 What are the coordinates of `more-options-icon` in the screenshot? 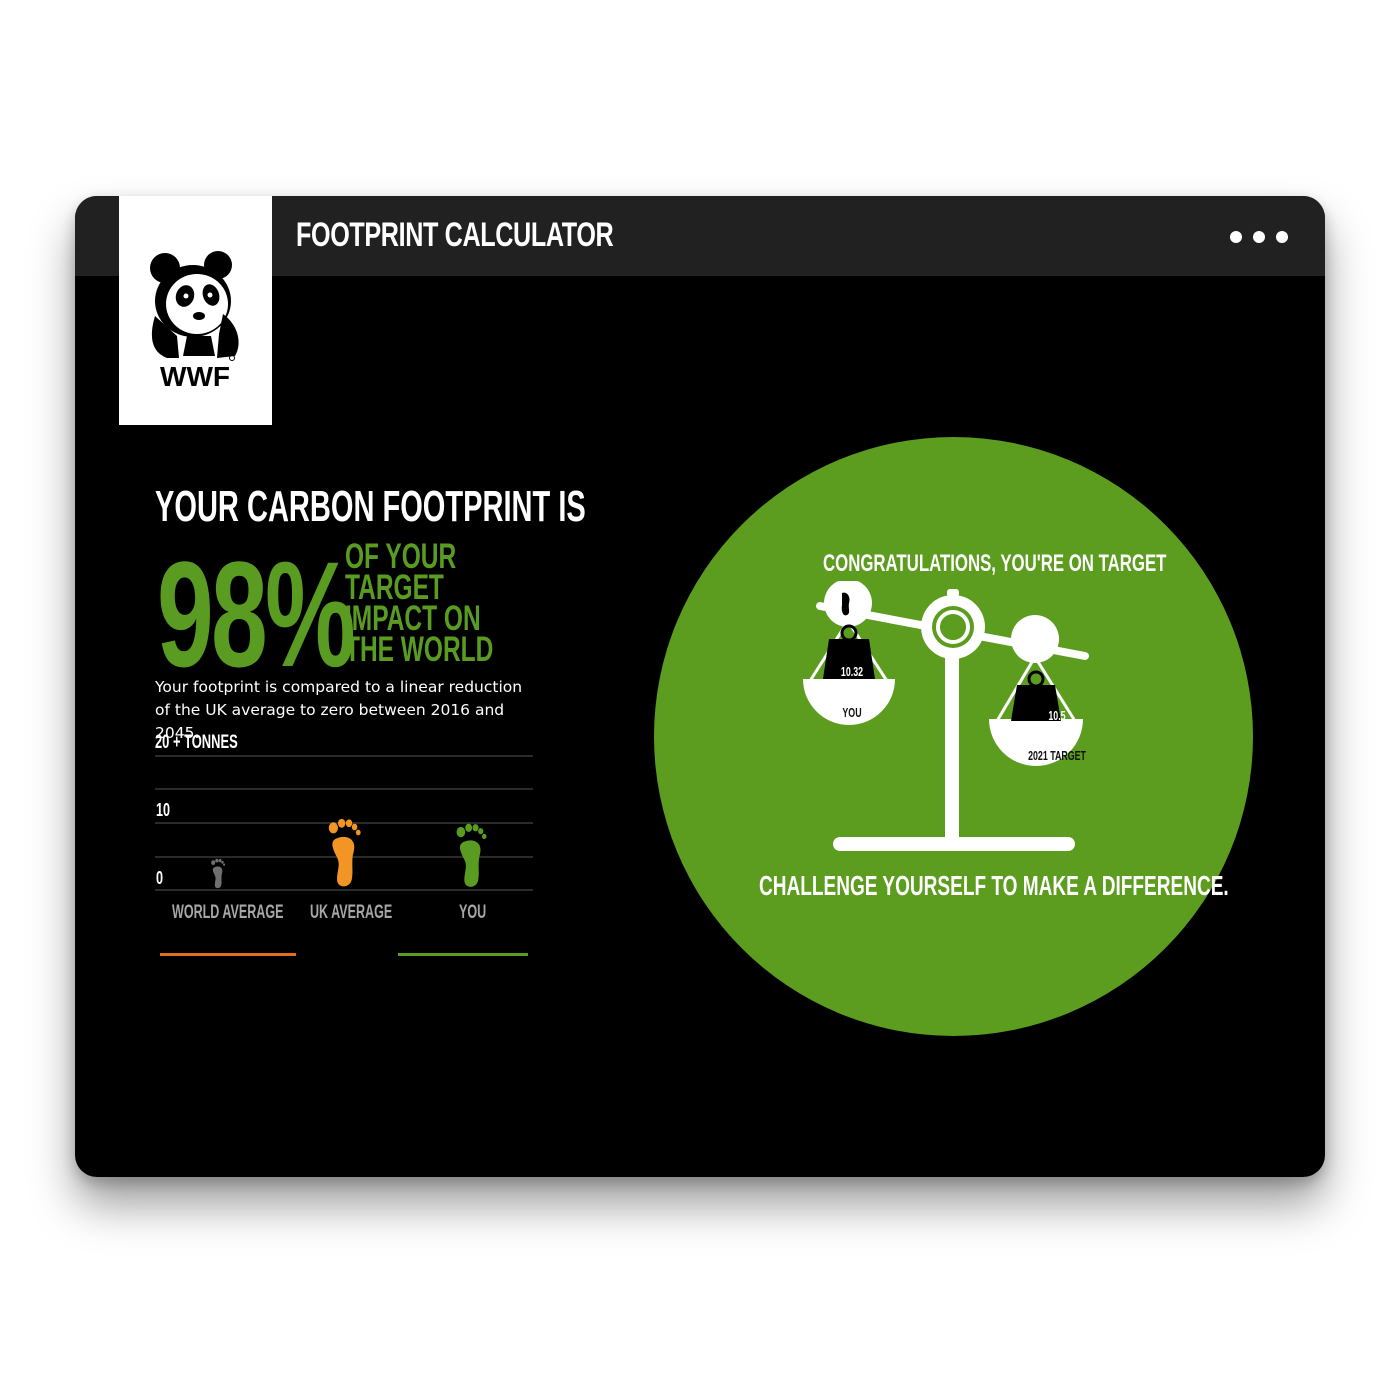 It's located at (1259, 237).